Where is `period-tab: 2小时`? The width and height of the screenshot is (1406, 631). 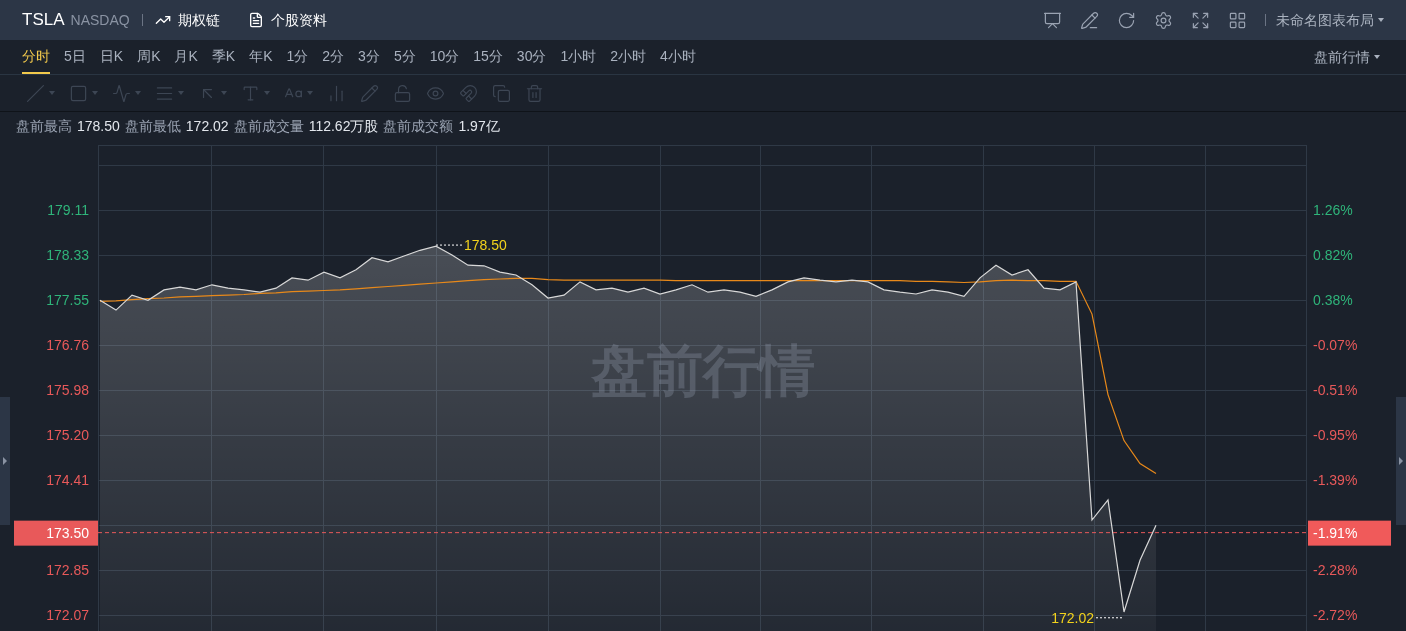 period-tab: 2小时 is located at coordinates (628, 57).